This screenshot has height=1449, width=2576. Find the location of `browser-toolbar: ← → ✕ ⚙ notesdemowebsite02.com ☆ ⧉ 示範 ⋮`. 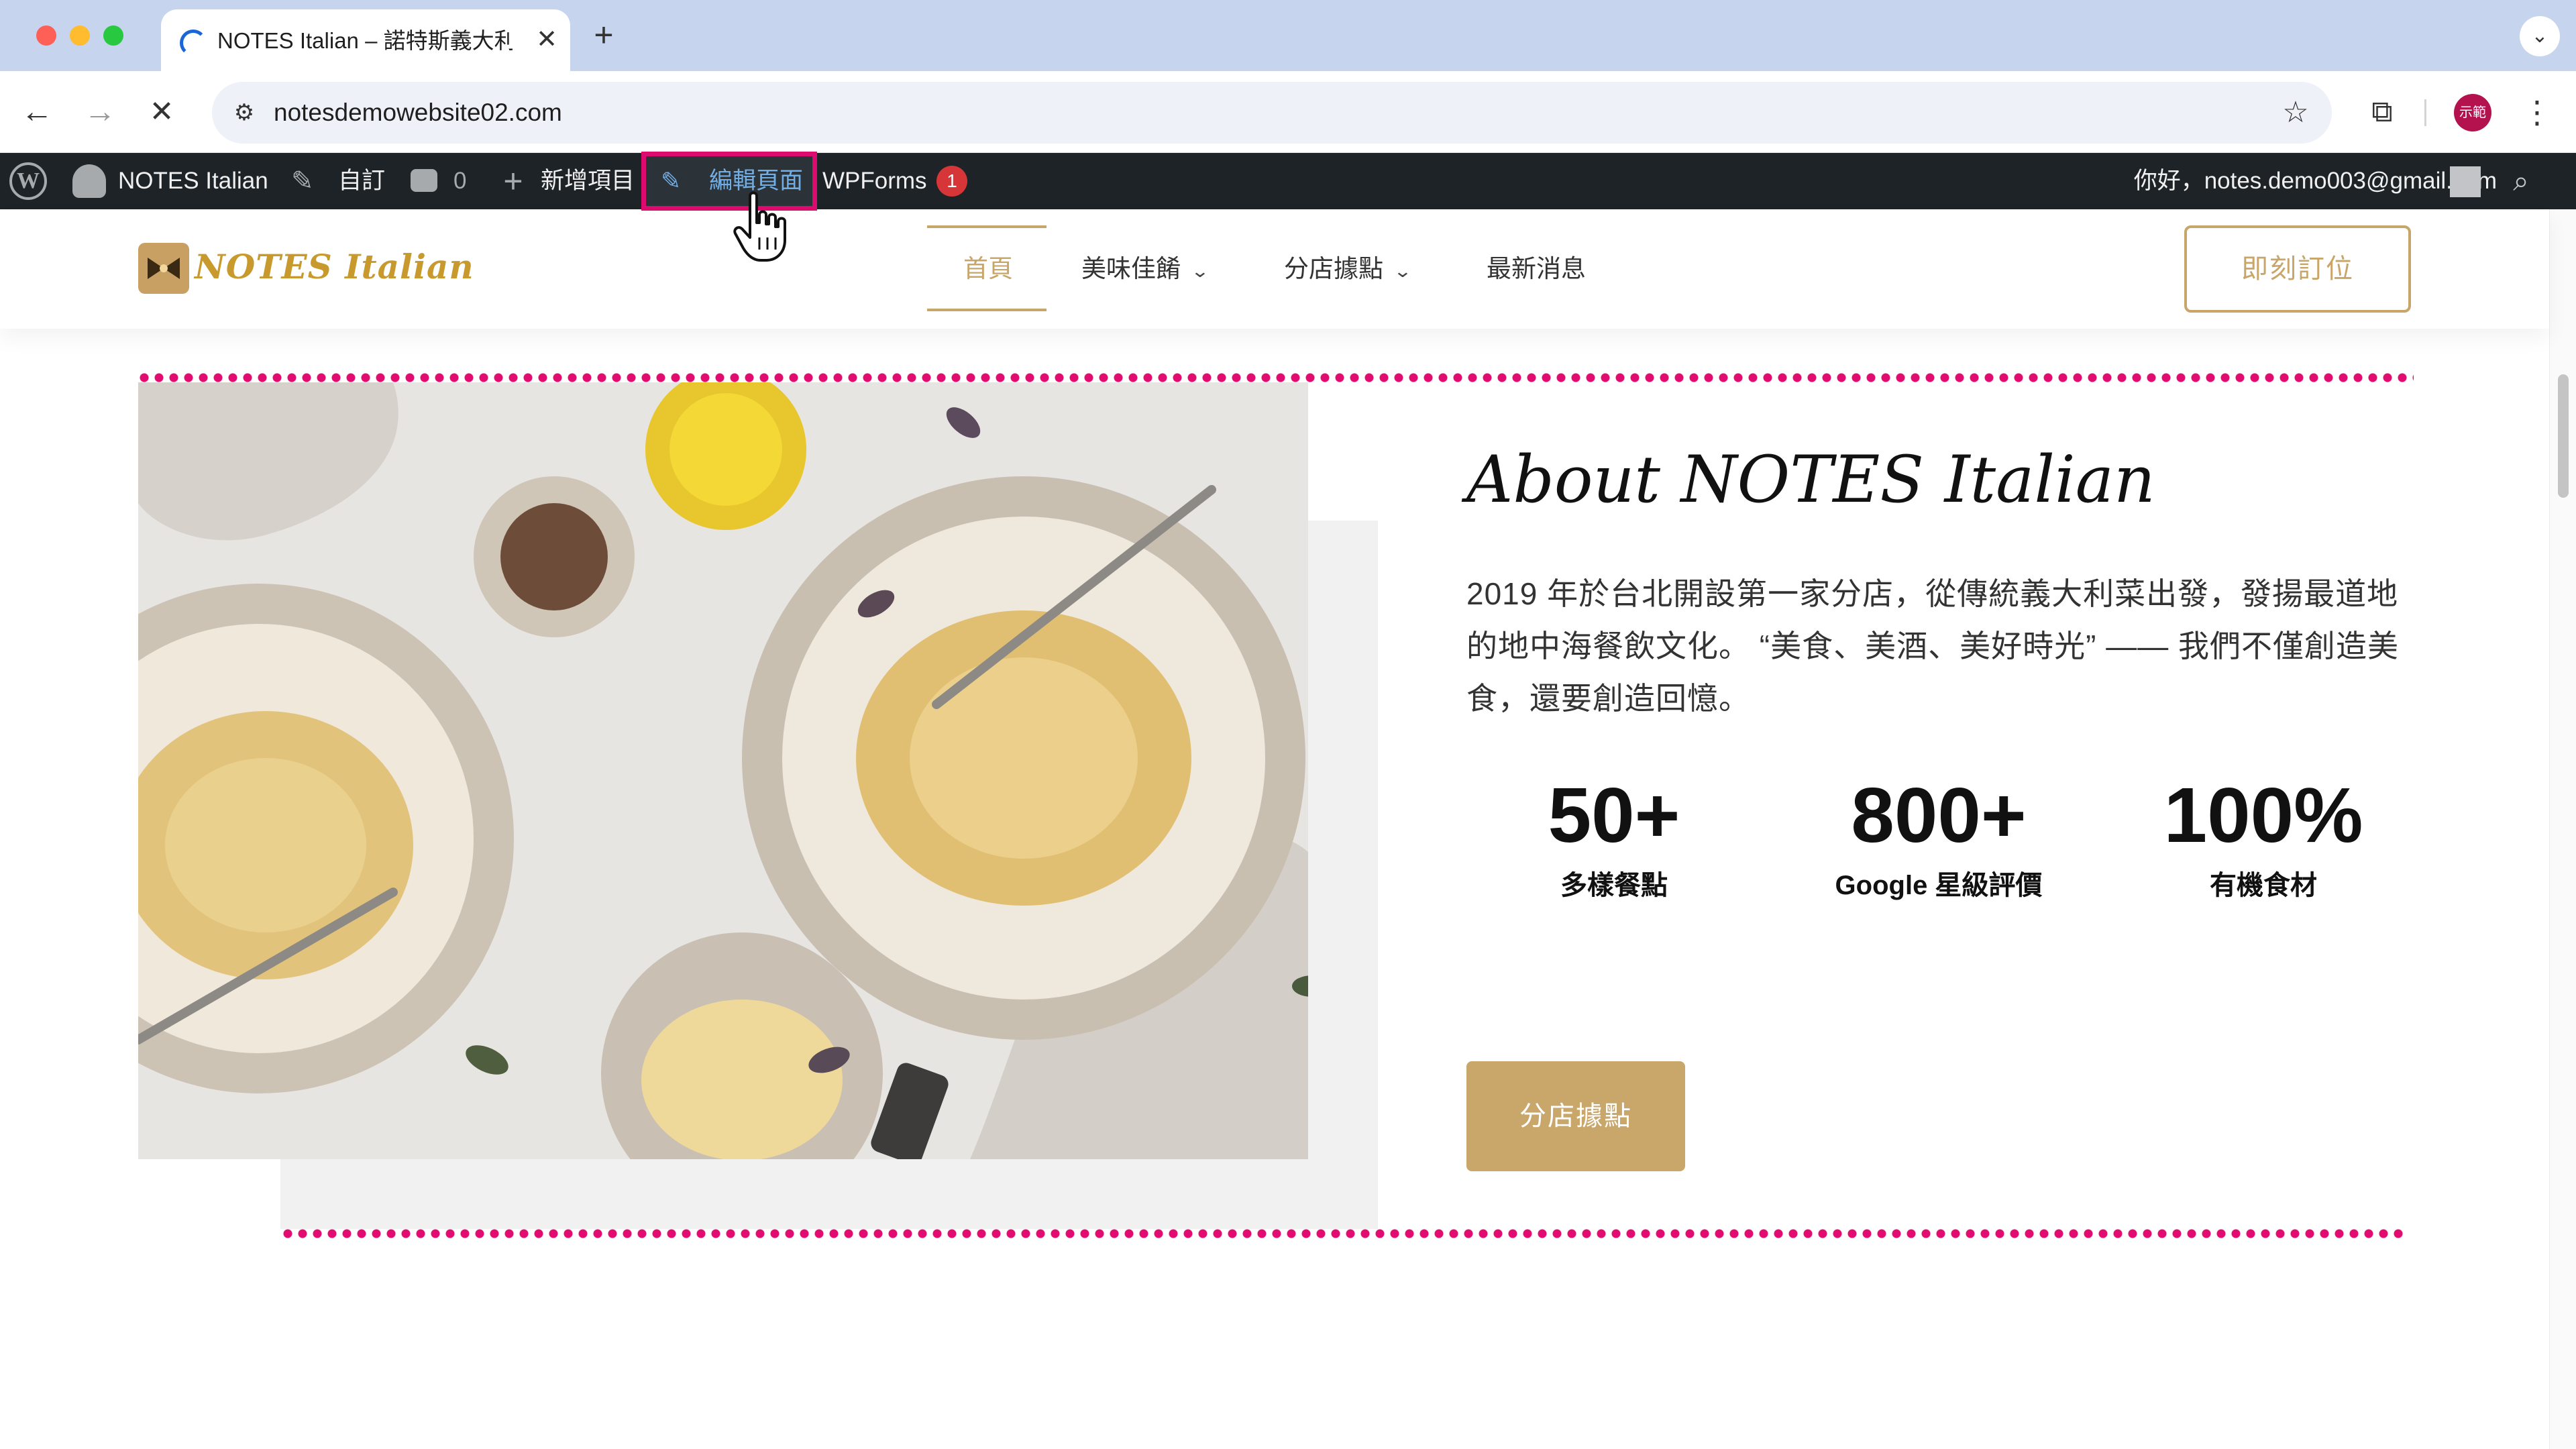

browser-toolbar: ← → ✕ ⚙ notesdemowebsite02.com ☆ ⧉ 示範 ⋮ is located at coordinates (1288, 112).